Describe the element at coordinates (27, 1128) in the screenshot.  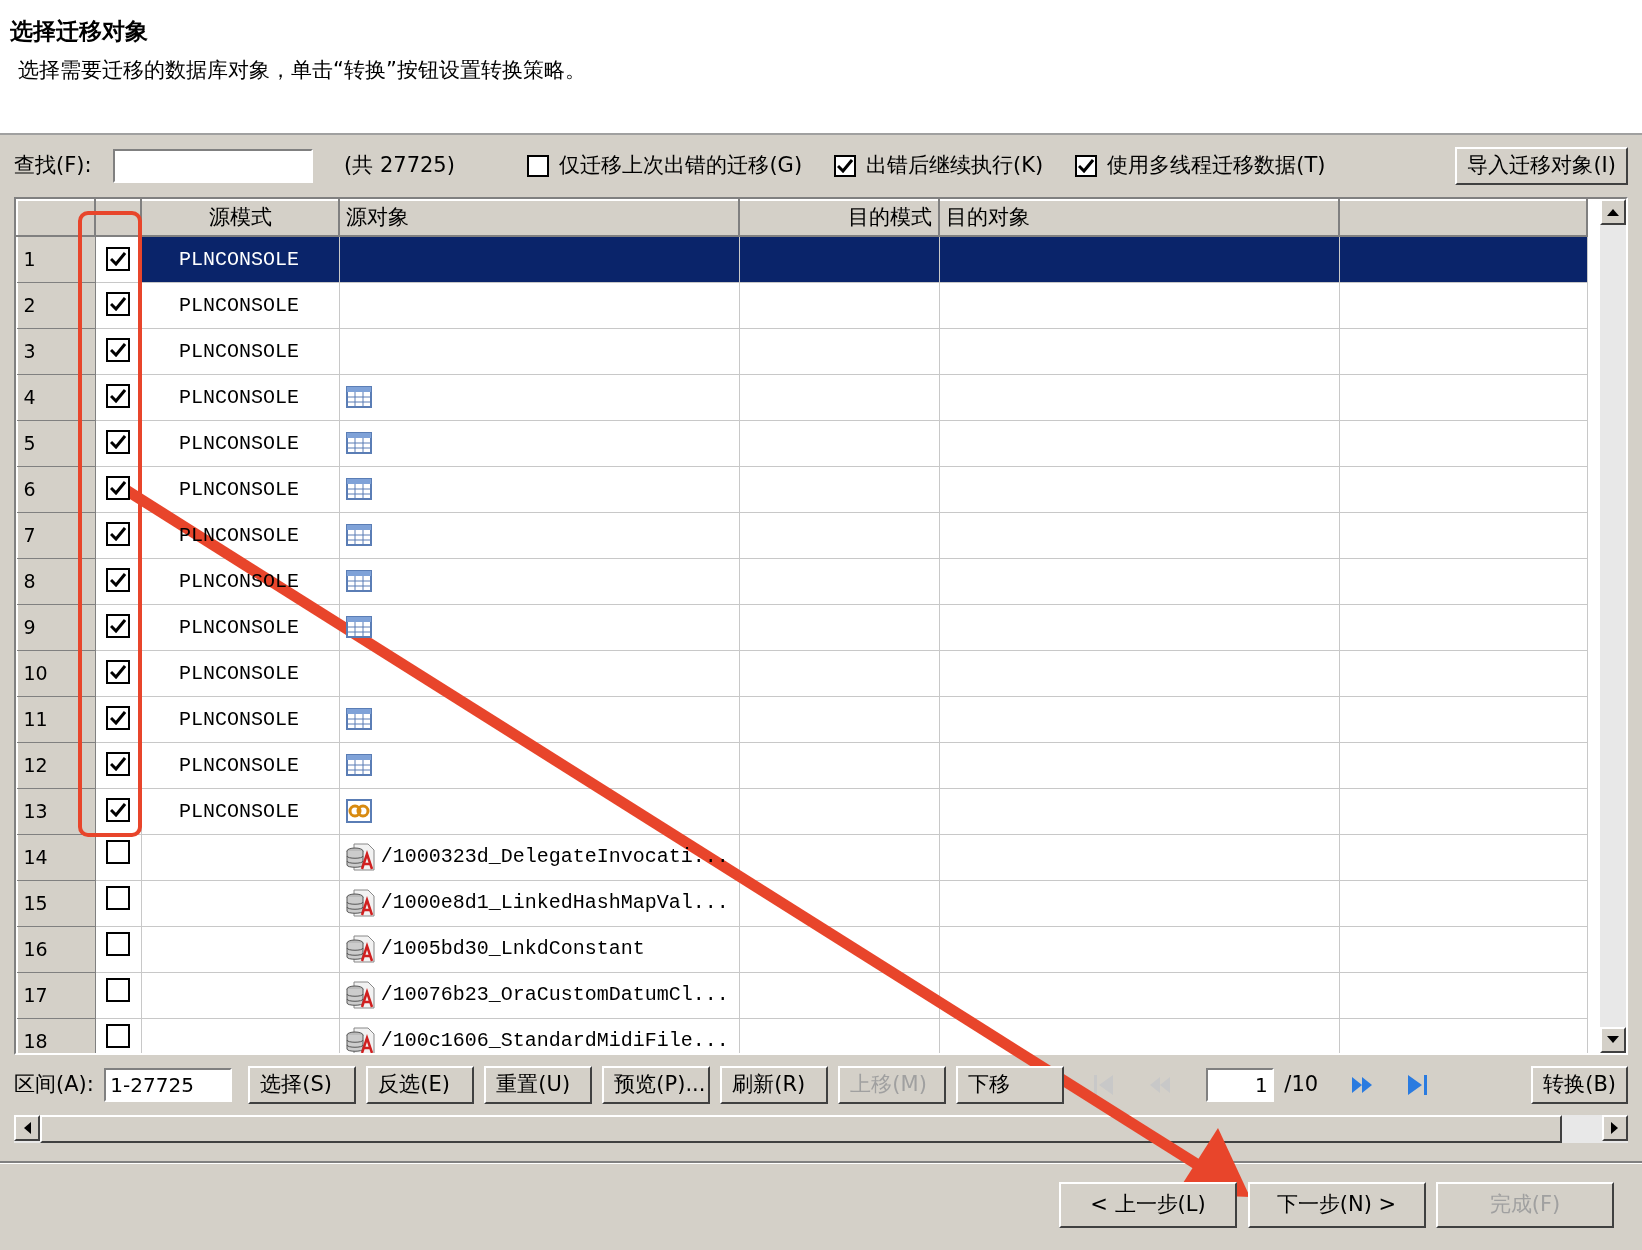
I see `scroll-left-icon` at that location.